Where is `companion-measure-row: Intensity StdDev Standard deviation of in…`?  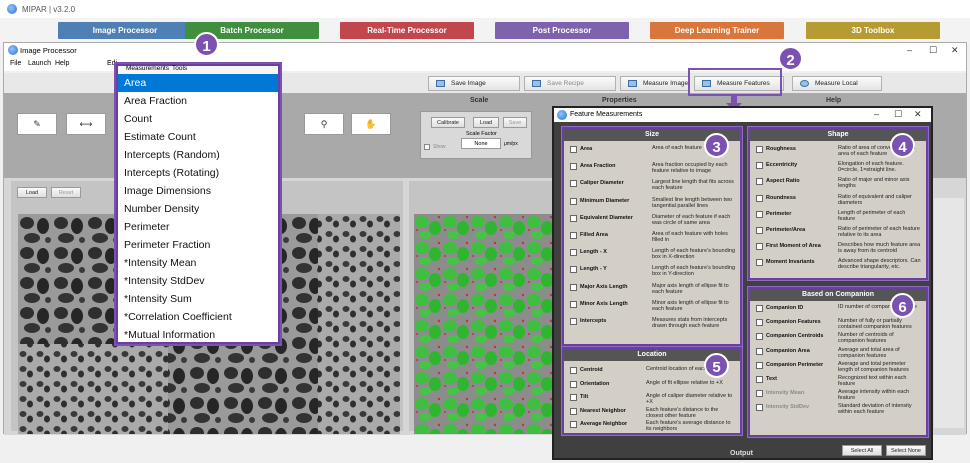
companion-measure-row: Intensity StdDev Standard deviation of in… is located at coordinates (840, 409).